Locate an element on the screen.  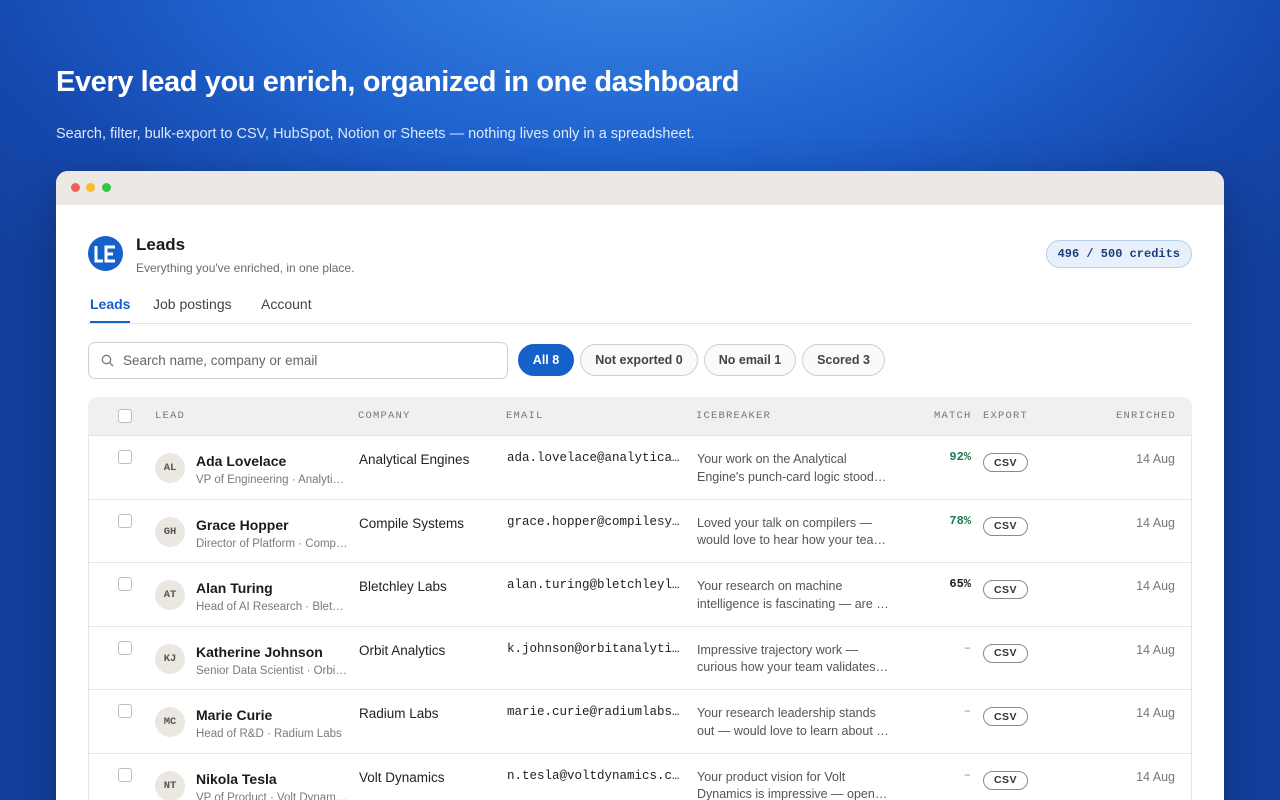
filter-all: All 8 is located at coordinates (546, 360).